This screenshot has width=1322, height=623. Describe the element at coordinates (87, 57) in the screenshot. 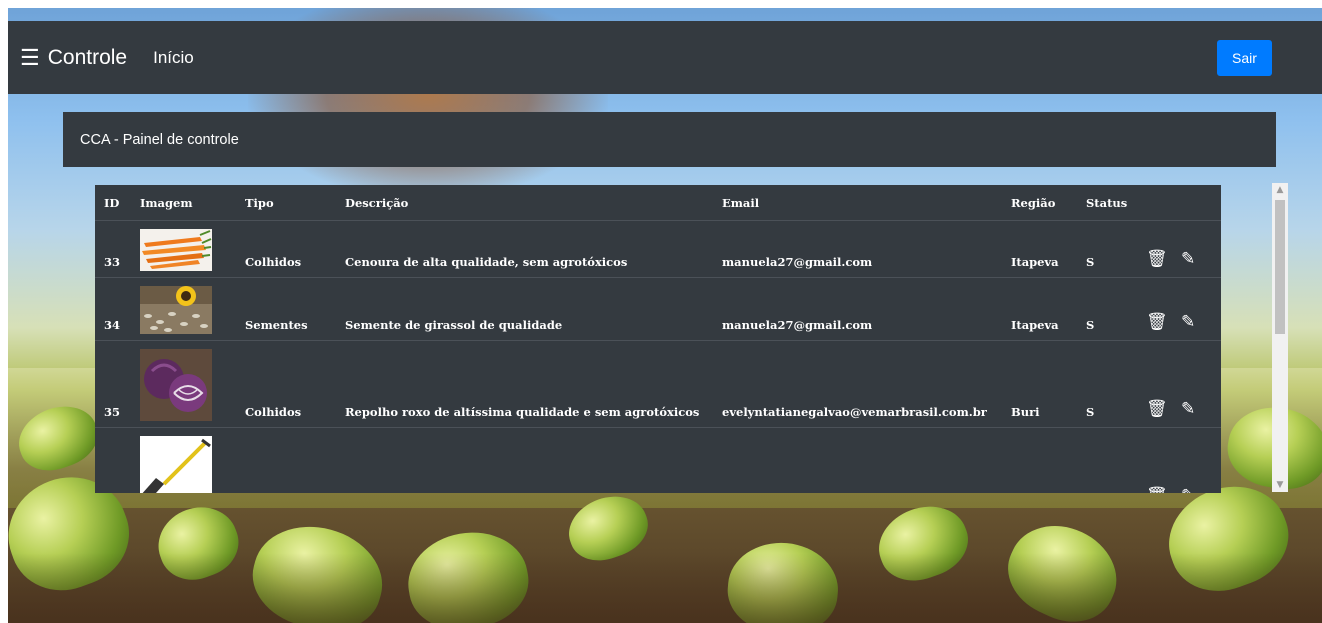

I see `brand-label: Controle` at that location.